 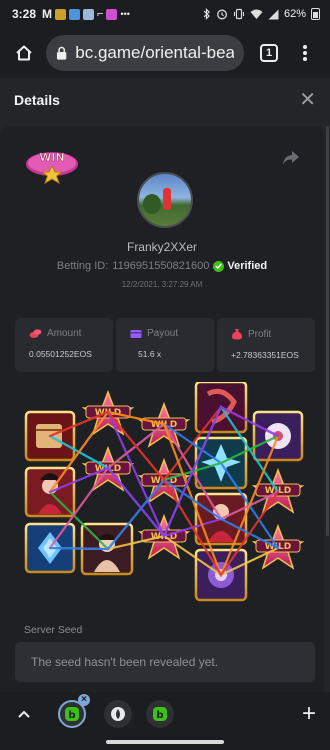 What do you see at coordinates (84, 700) in the screenshot?
I see `close-tab-icon: ×` at bounding box center [84, 700].